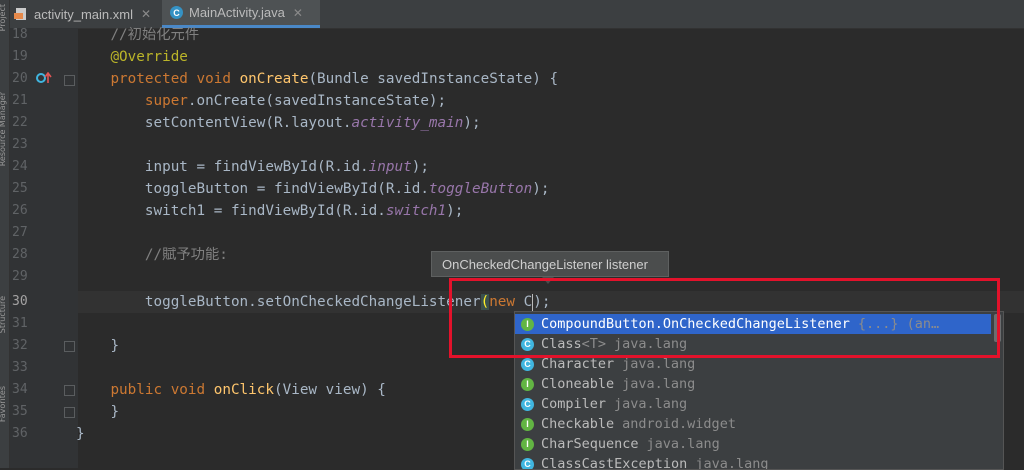  Describe the element at coordinates (22, 368) in the screenshot. I see `line-number: 33` at that location.